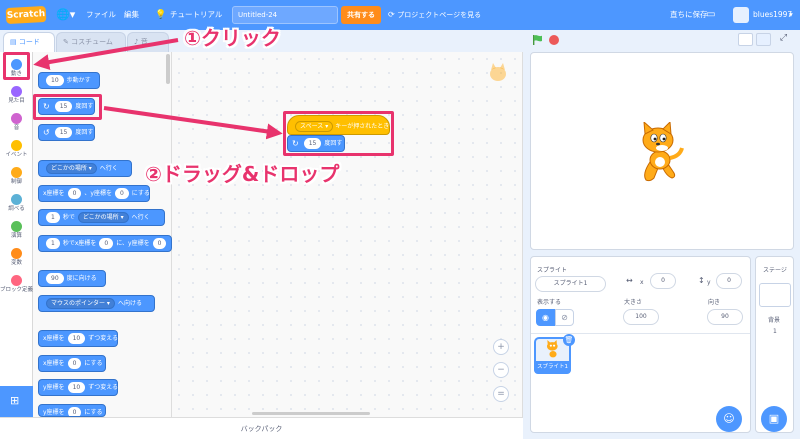 The image size is (800, 439). I want to click on annotation-arrows, so click(158, 89).